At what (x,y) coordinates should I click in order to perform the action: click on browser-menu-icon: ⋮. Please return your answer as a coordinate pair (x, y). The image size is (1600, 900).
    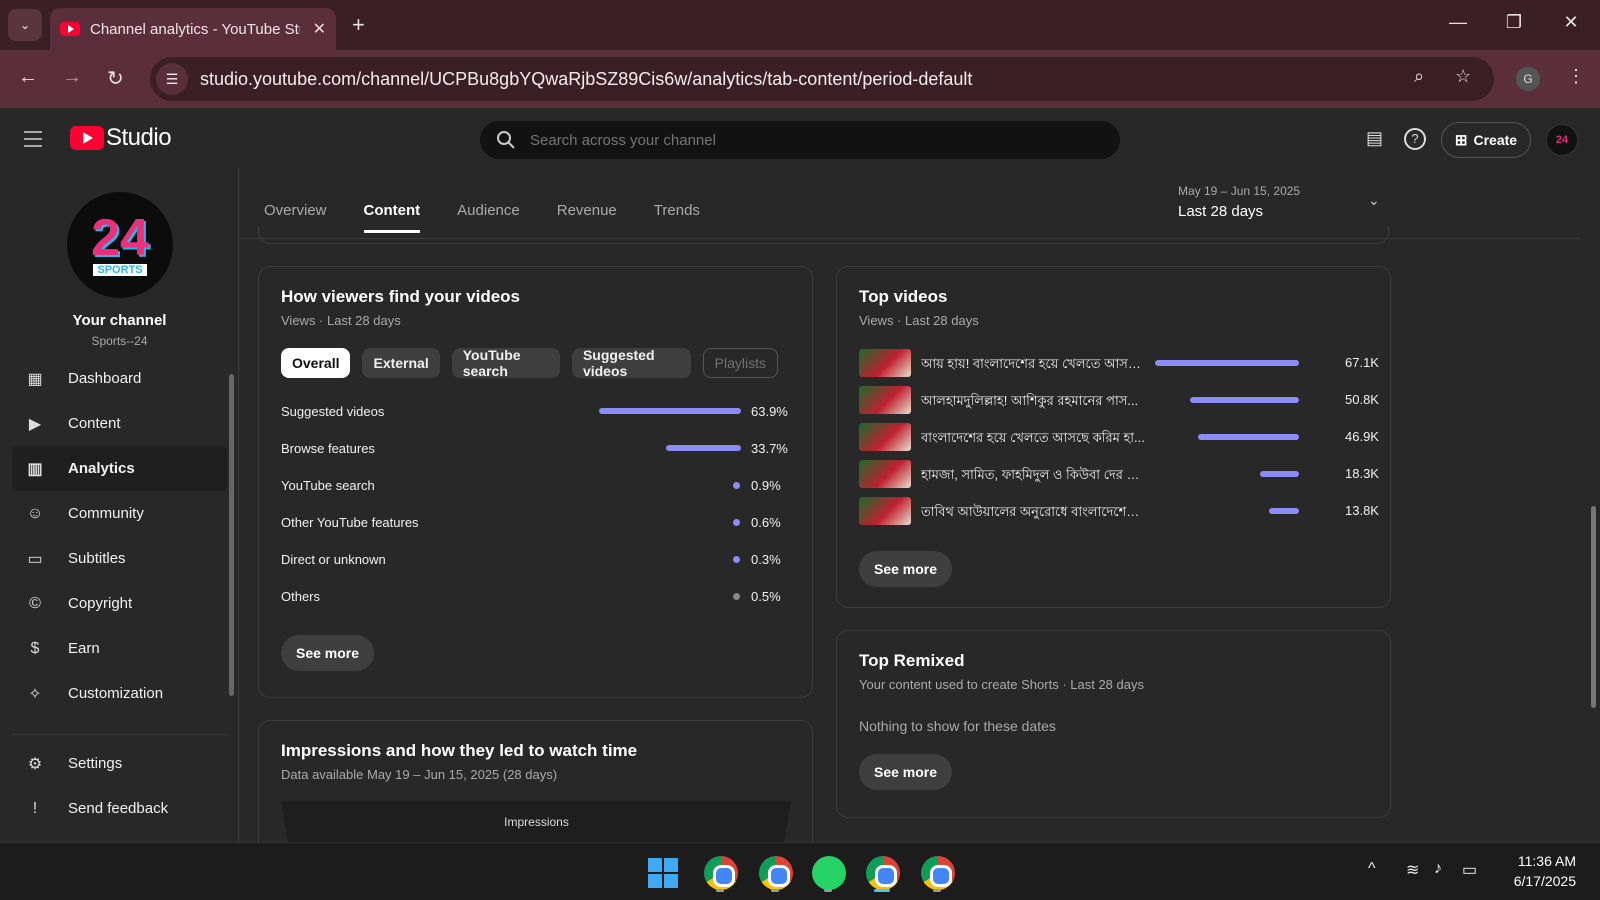
    Looking at the image, I should click on (1576, 76).